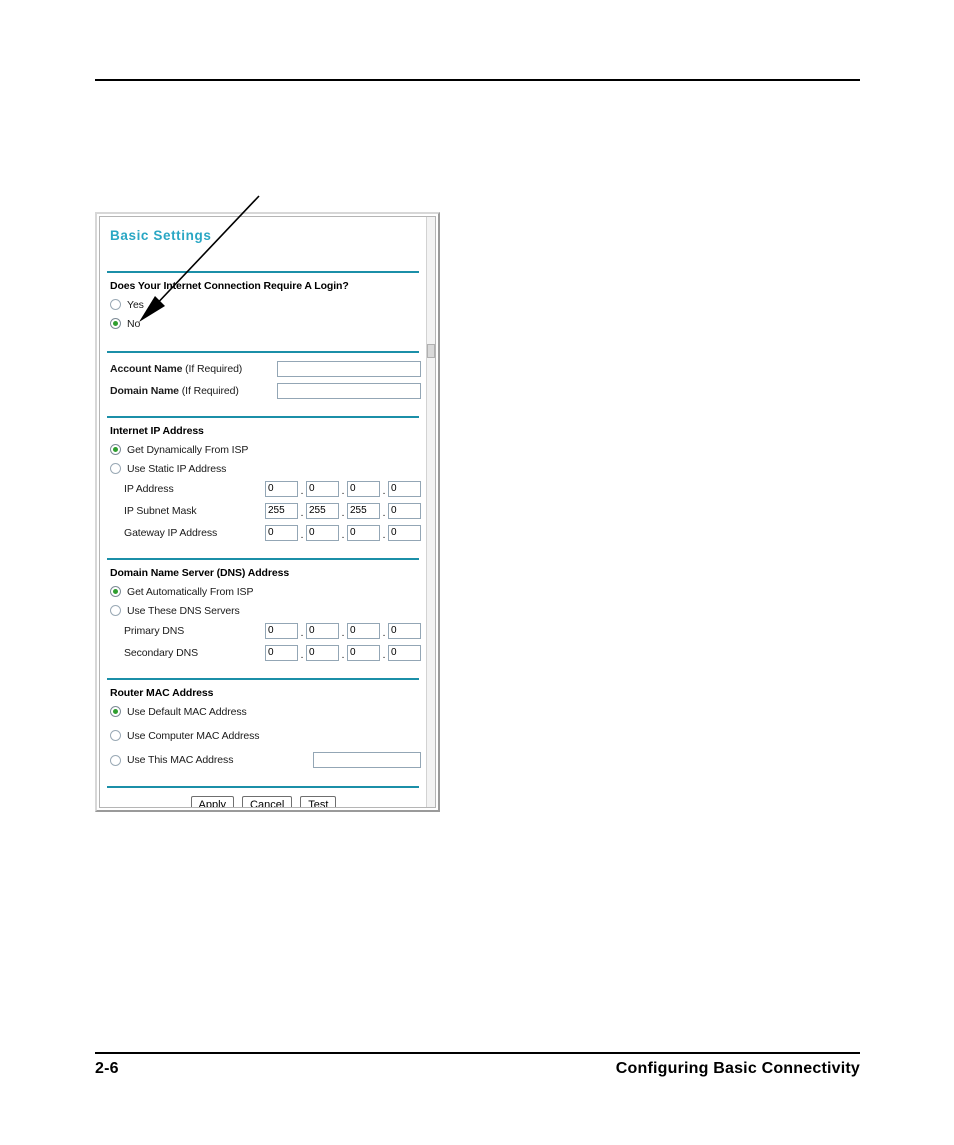 The image size is (954, 1145). I want to click on gateway-ip-octet-4: 0, so click(404, 533).